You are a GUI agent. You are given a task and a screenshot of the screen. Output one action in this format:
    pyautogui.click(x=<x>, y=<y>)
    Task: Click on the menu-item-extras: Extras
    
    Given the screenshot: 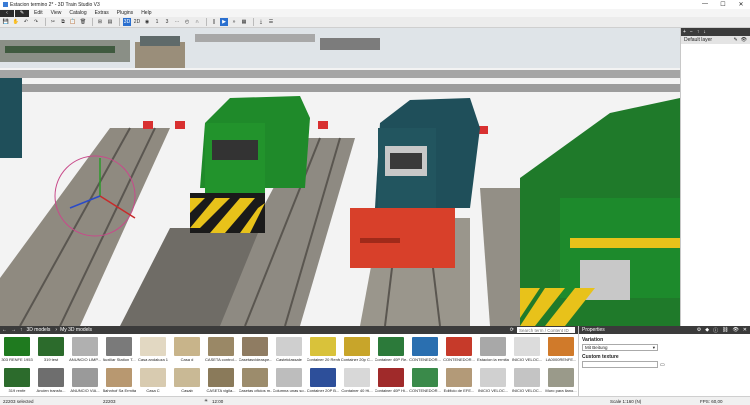 What is the action you would take?
    pyautogui.click(x=102, y=13)
    